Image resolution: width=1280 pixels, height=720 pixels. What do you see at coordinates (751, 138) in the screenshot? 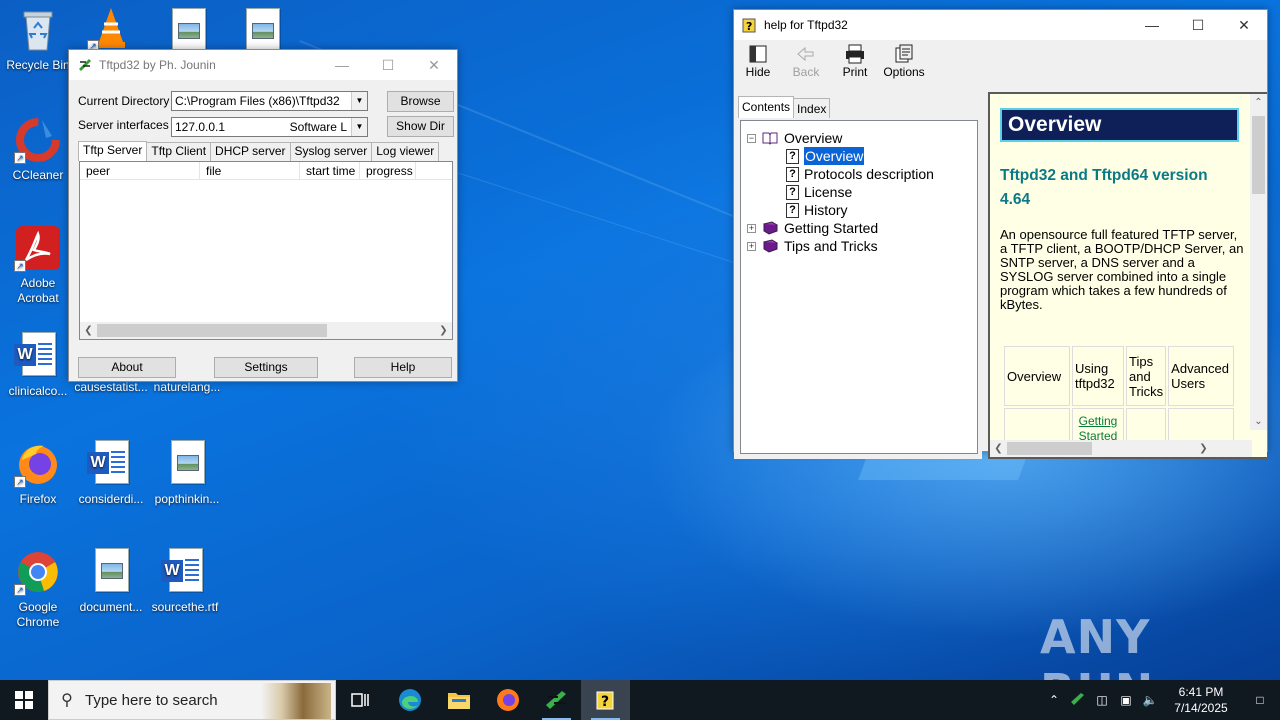
I see `collapse-icon: −` at bounding box center [751, 138].